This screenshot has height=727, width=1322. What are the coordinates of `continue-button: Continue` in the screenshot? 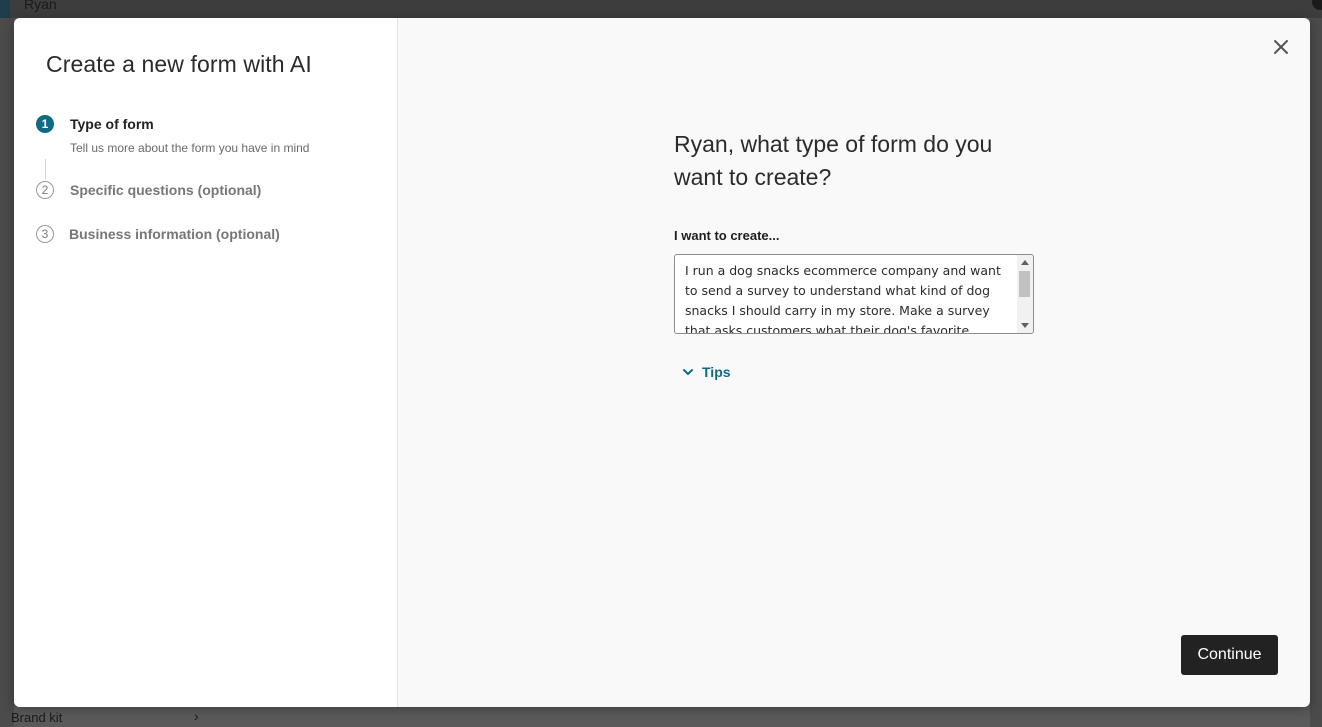 It's located at (1229, 655).